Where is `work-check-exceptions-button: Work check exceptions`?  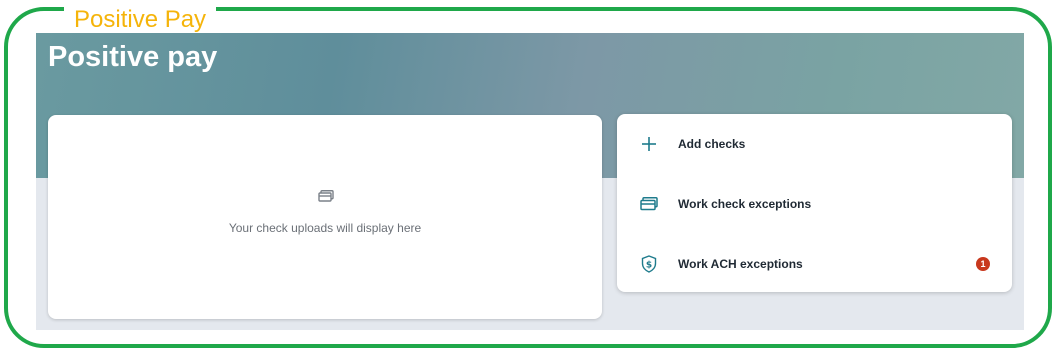 work-check-exceptions-button: Work check exceptions is located at coordinates (814, 204).